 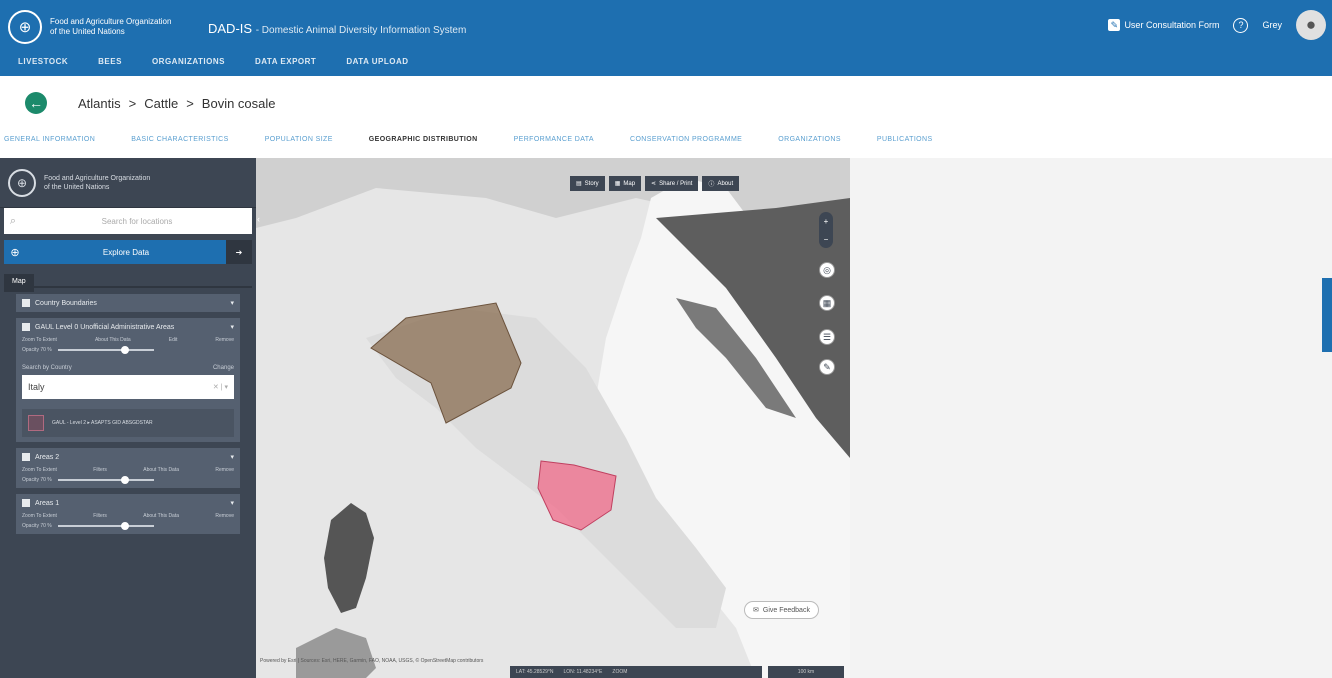 What do you see at coordinates (827, 270) in the screenshot?
I see `locate-icon: ◎` at bounding box center [827, 270].